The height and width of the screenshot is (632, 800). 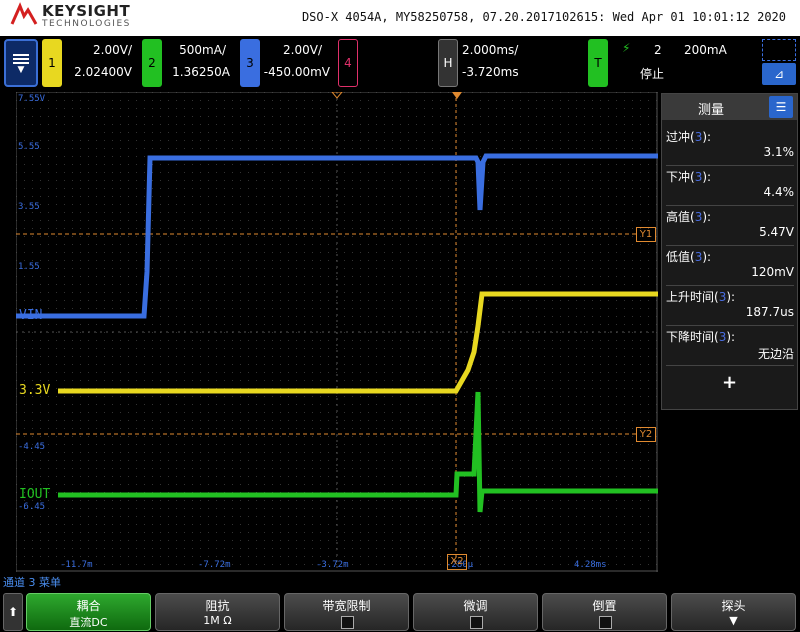 What do you see at coordinates (21, 59) in the screenshot?
I see `menu-icon` at bounding box center [21, 59].